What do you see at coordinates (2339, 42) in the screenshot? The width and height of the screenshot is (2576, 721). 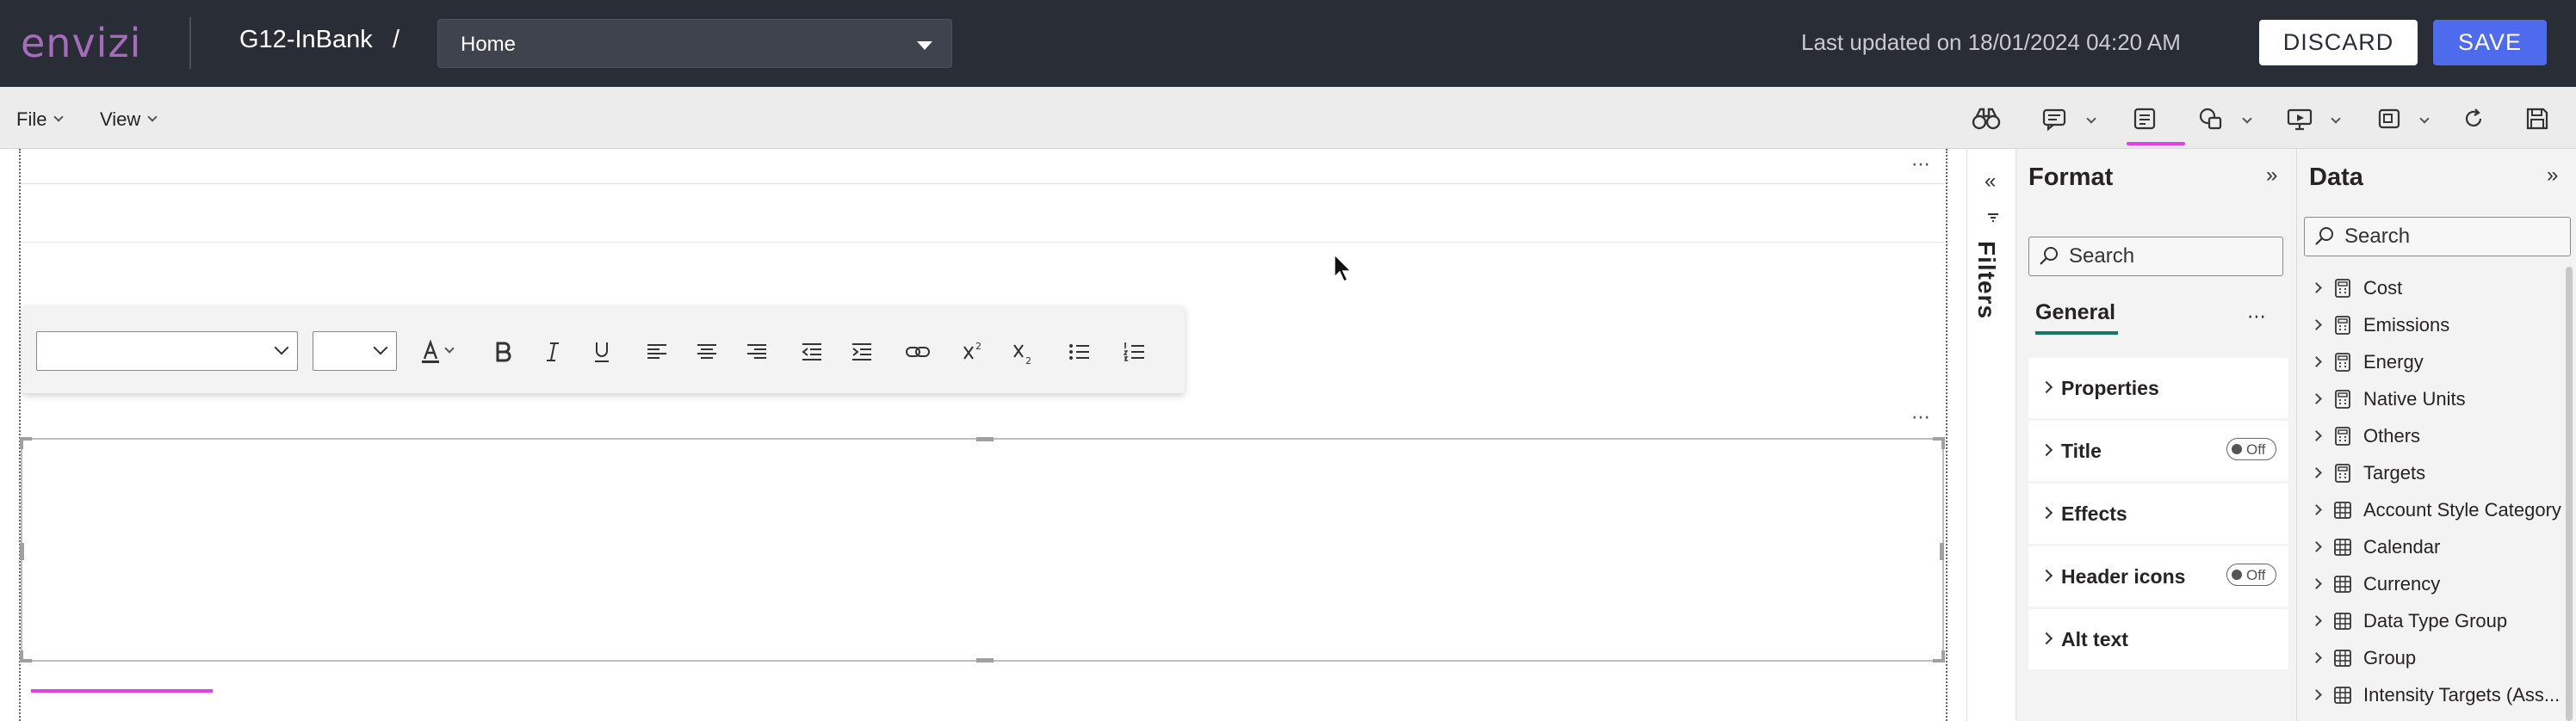 I see `discard-button: DISCARD` at bounding box center [2339, 42].